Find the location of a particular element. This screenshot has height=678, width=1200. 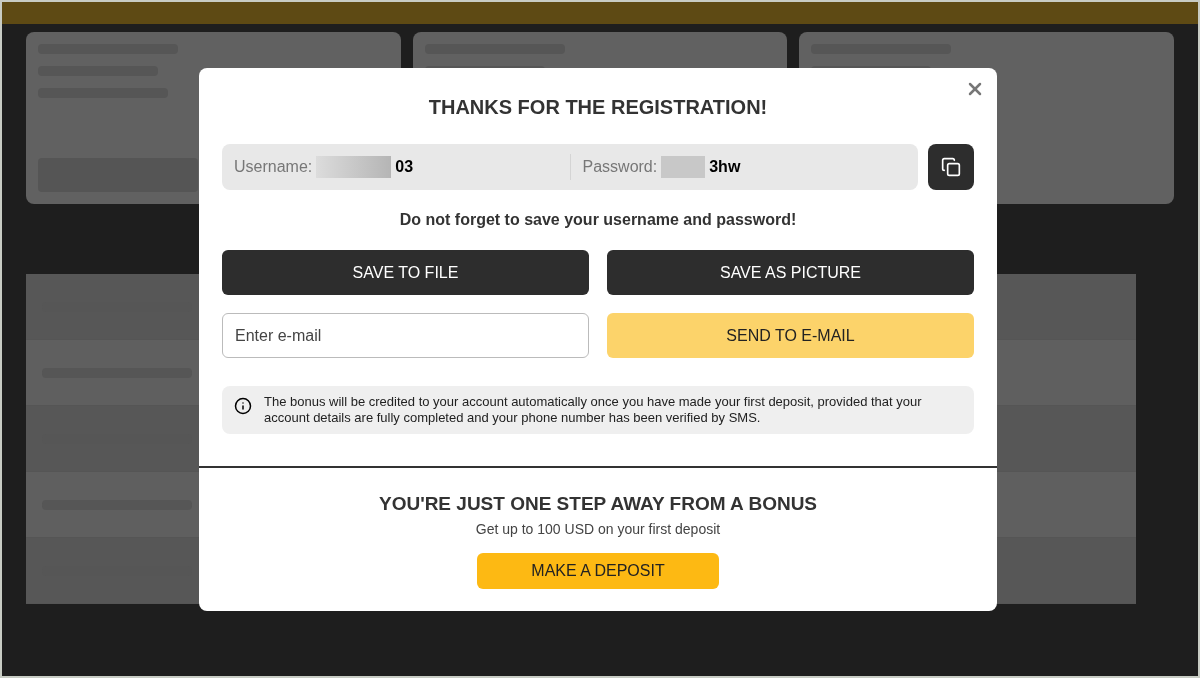

dialog-title: THANKS FOR THE REGISTRATION! is located at coordinates (598, 107).